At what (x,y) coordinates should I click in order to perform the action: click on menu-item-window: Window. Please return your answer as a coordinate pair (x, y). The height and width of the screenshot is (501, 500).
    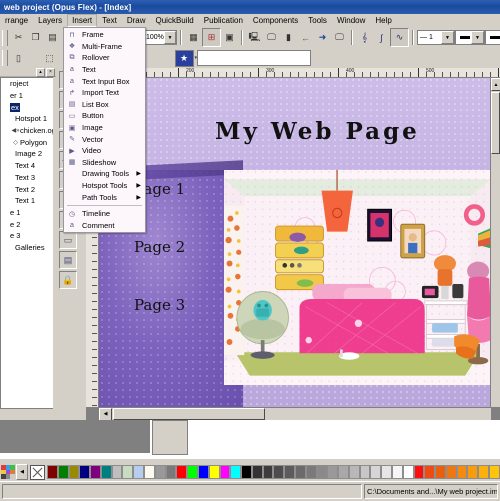
    Looking at the image, I should click on (351, 20).